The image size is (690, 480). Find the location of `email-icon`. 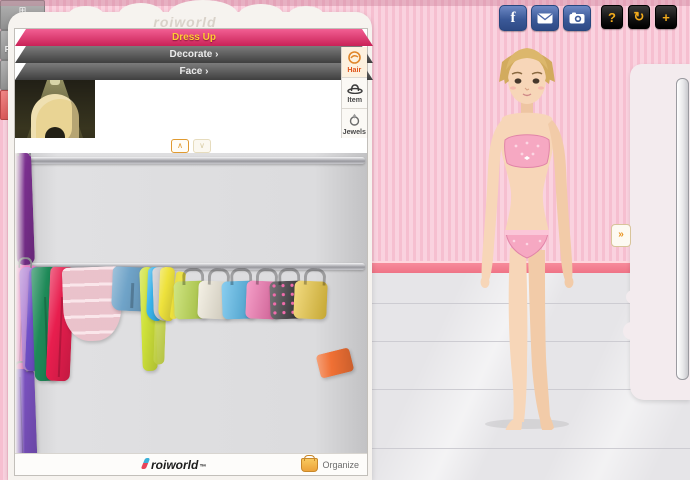

email-icon is located at coordinates (545, 17).